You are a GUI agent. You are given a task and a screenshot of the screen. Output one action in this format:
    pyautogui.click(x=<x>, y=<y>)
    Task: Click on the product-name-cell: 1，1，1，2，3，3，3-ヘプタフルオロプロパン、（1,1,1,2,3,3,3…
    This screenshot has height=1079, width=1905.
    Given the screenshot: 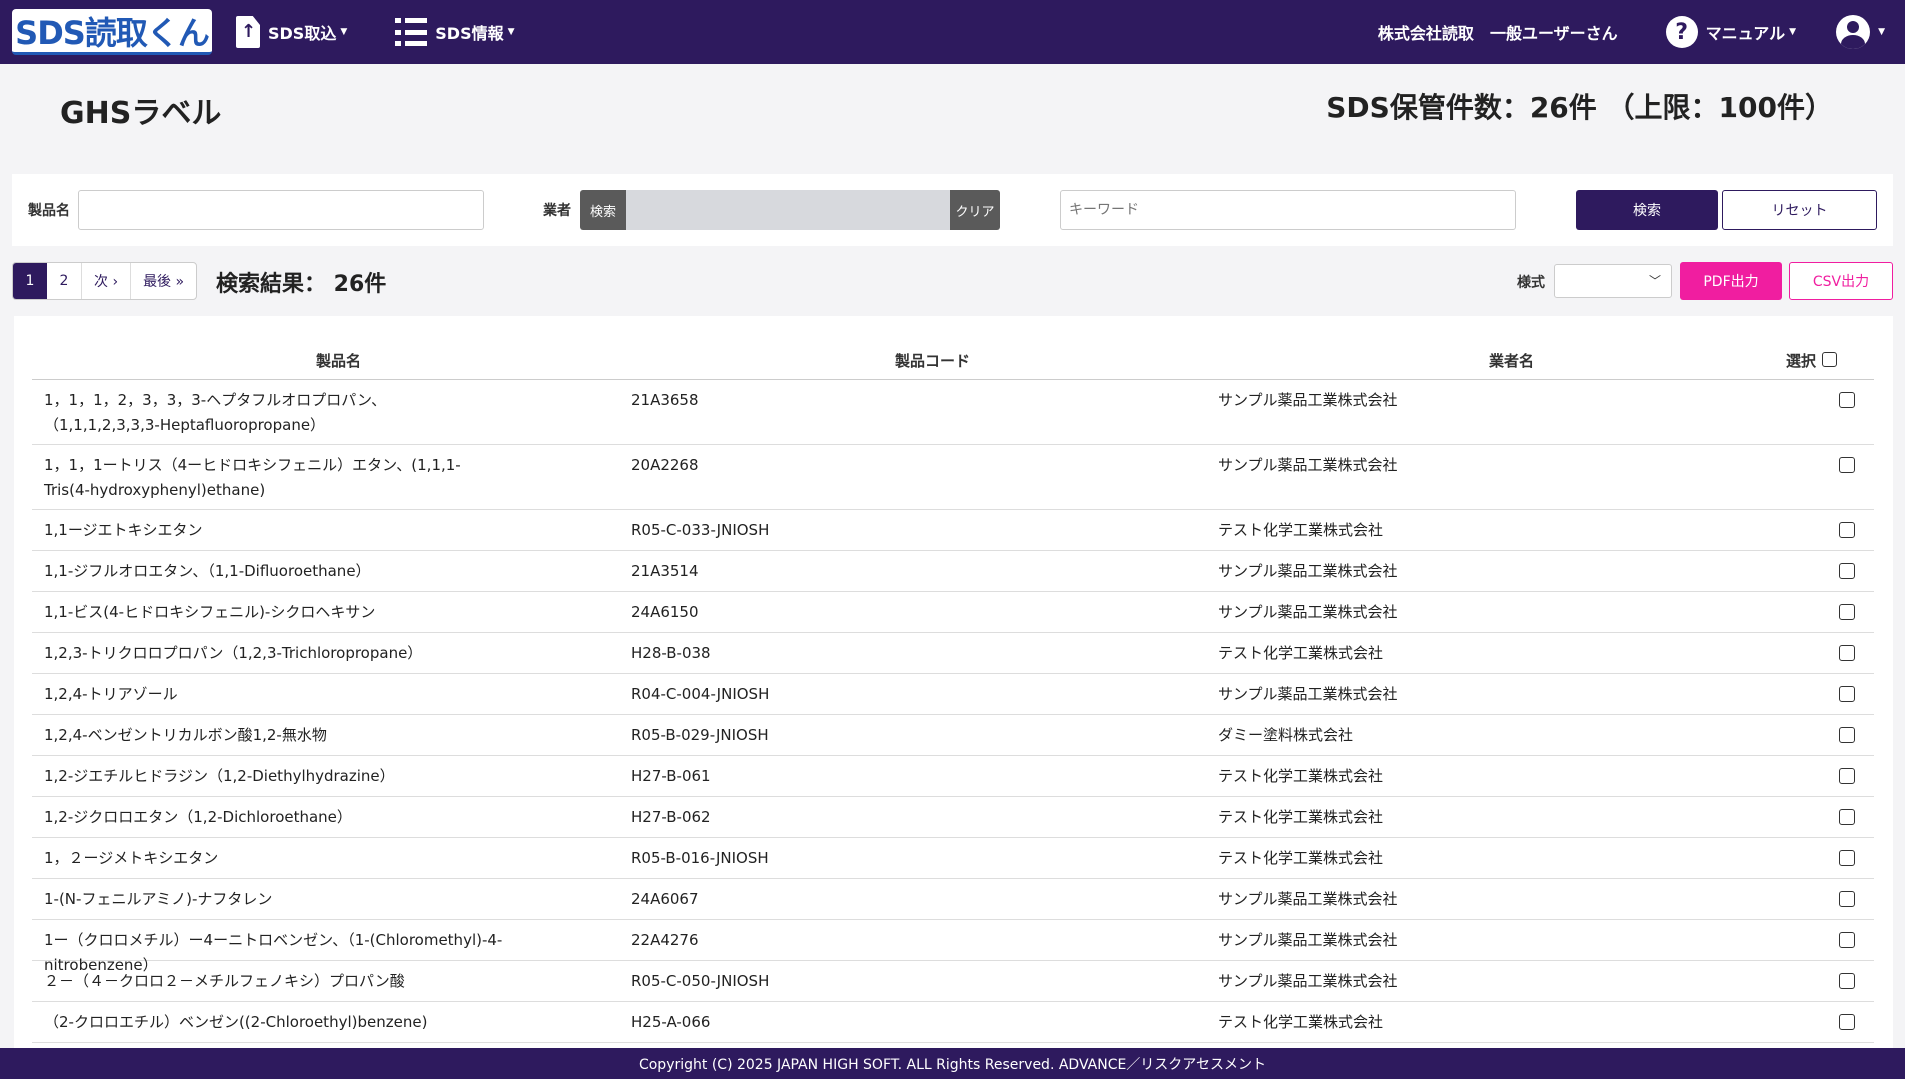 What is the action you would take?
    pyautogui.click(x=215, y=412)
    